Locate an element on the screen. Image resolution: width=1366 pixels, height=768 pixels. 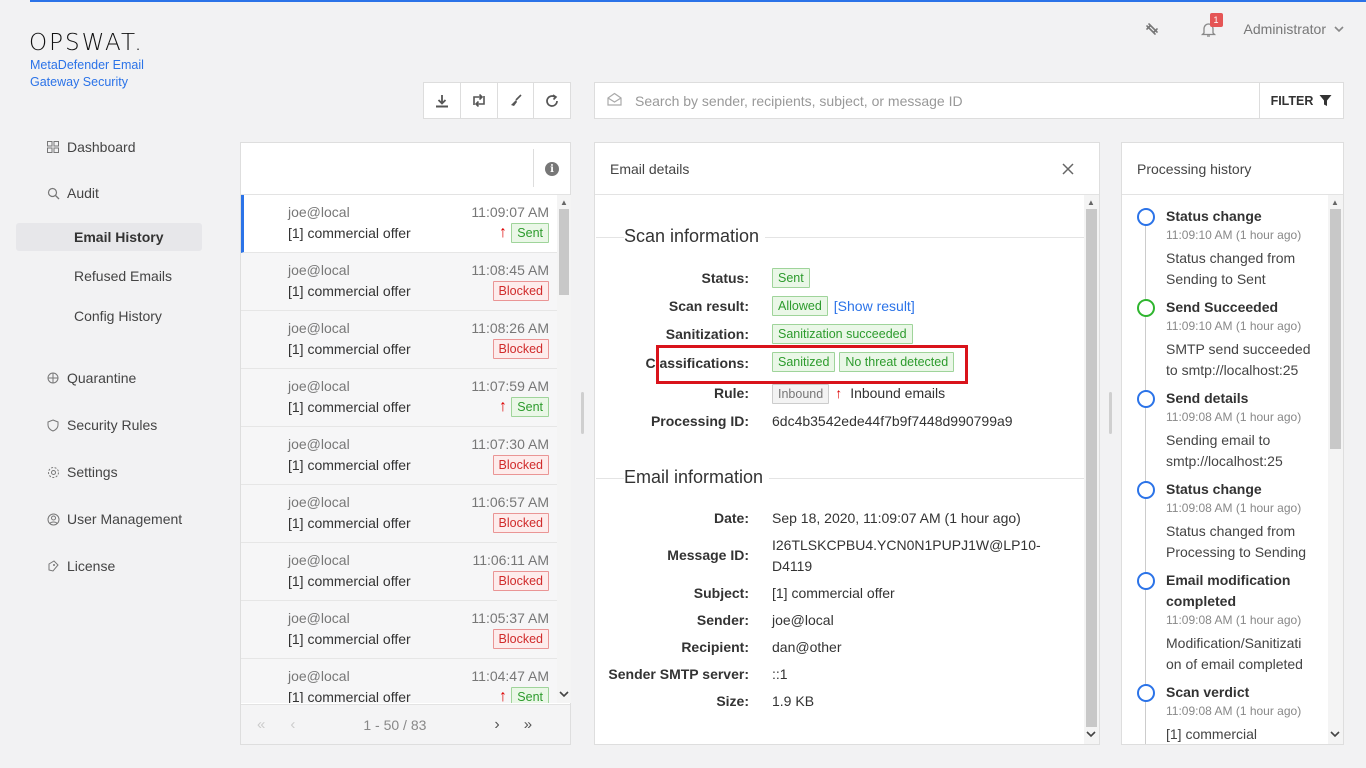
envelope-open-icon is located at coordinates (615, 100).